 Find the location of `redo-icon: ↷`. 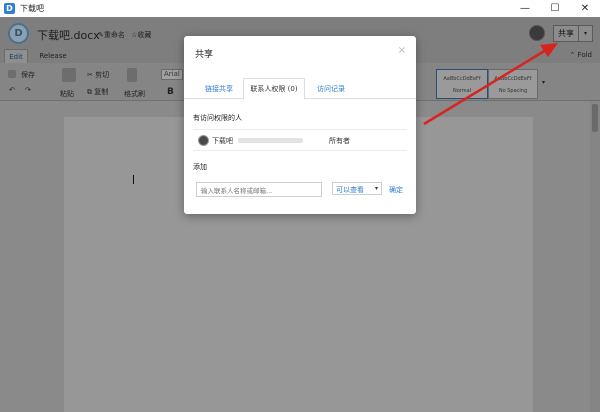

redo-icon: ↷ is located at coordinates (28, 90).